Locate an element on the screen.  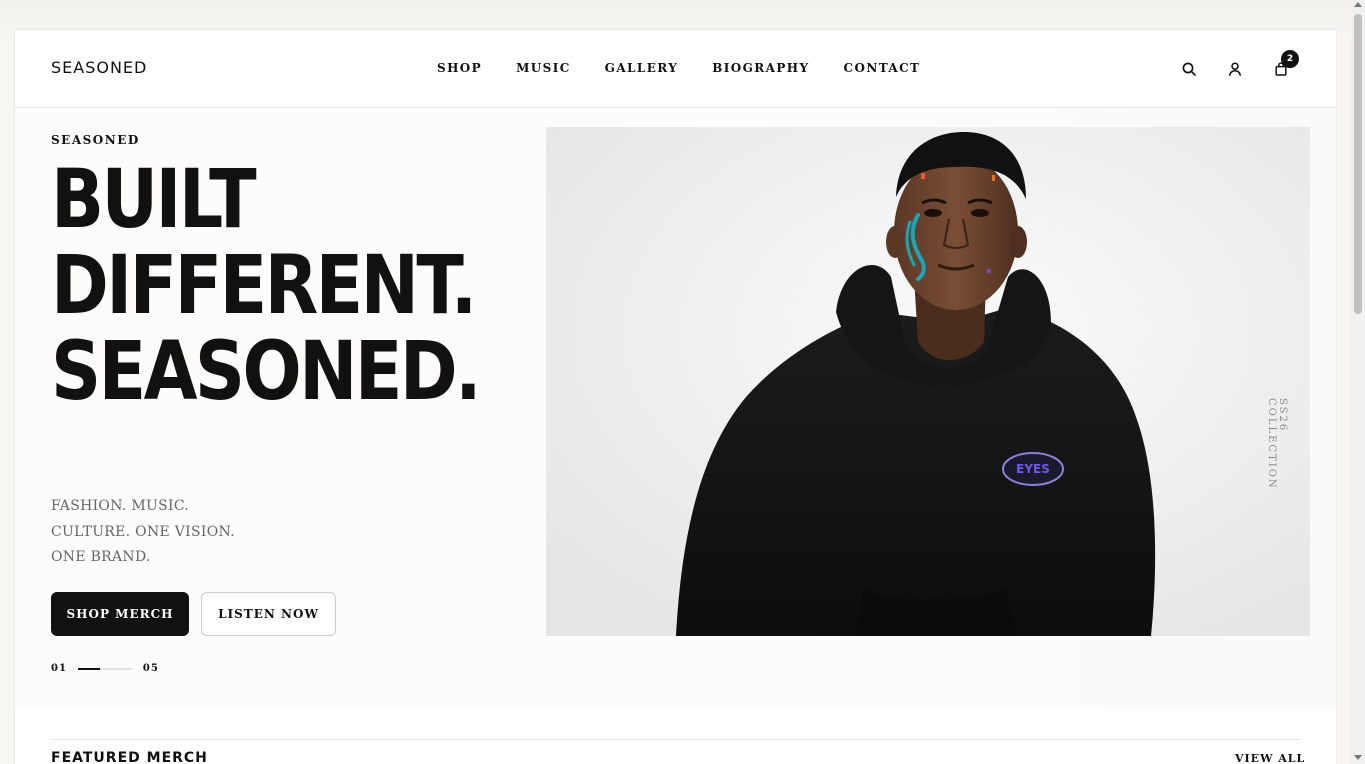
tagline-line-1: FASHION. MUSIC. is located at coordinates (120, 506).